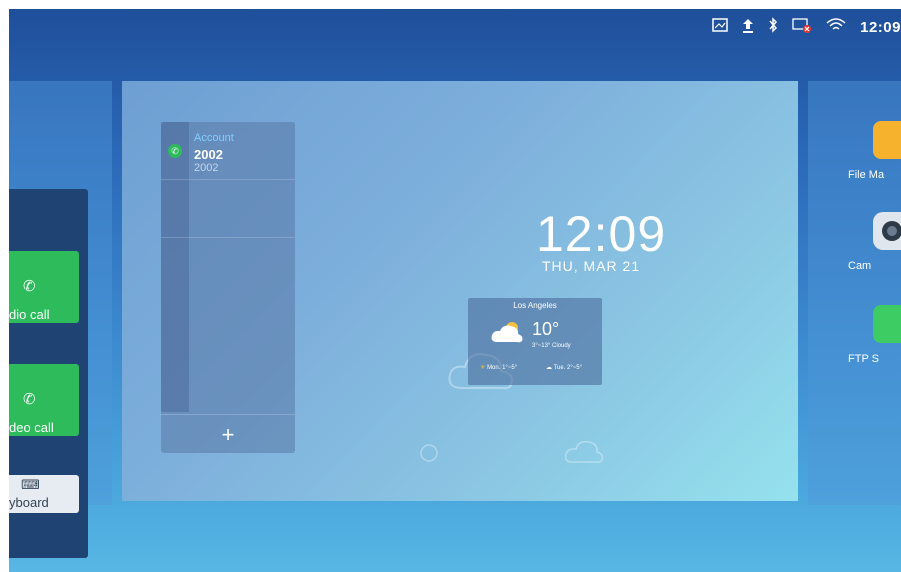 The height and width of the screenshot is (572, 901). Describe the element at coordinates (863, 359) in the screenshot. I see `ftp-server-label: FTP S` at that location.